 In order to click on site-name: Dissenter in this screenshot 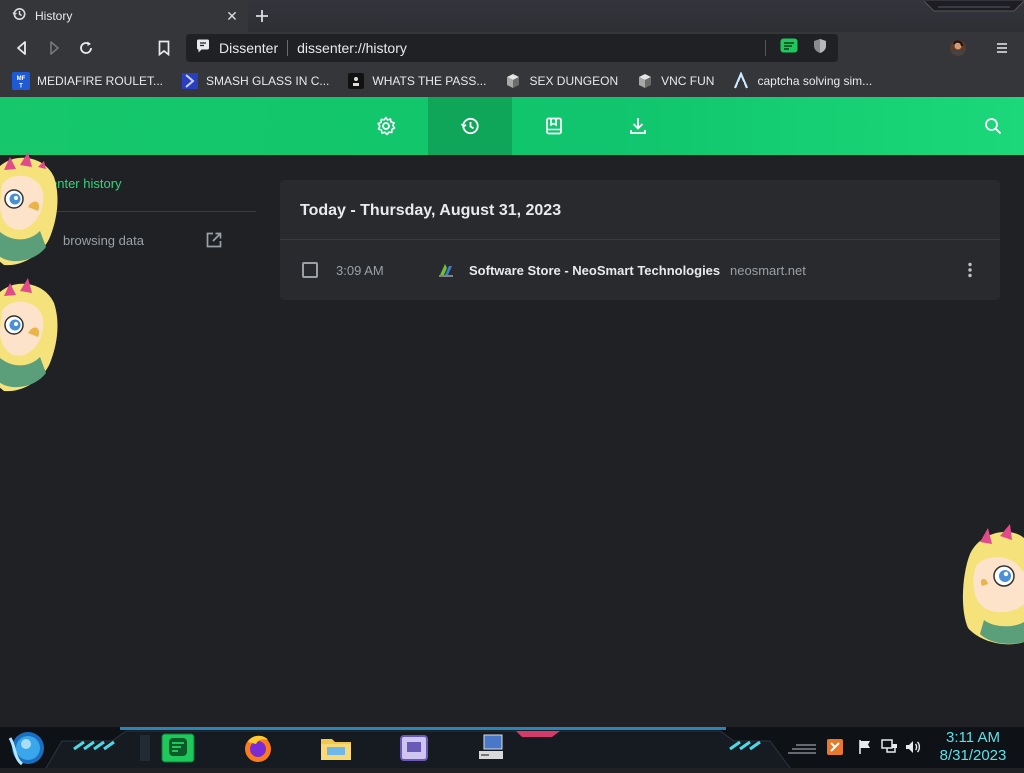, I will do `click(249, 48)`.